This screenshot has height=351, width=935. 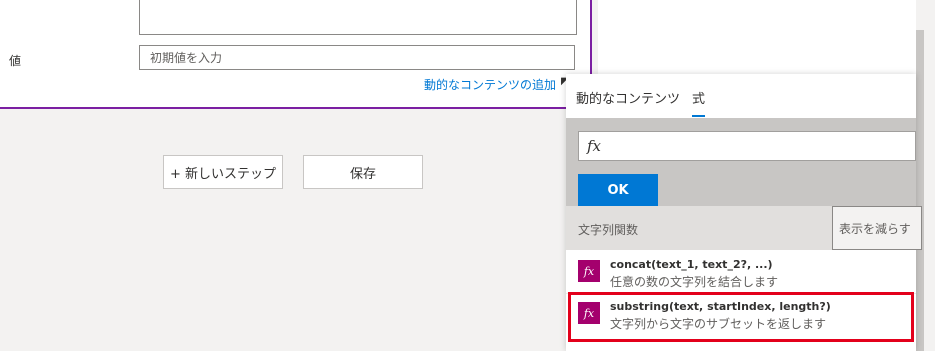 I want to click on active-tab-indicator, so click(x=698, y=116).